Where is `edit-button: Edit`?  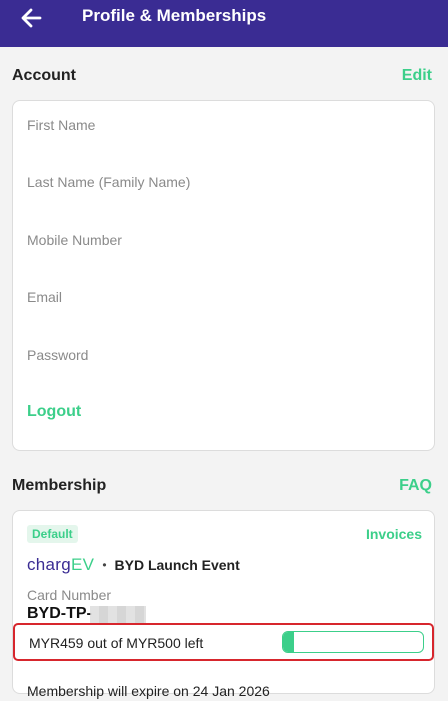 edit-button: Edit is located at coordinates (417, 76).